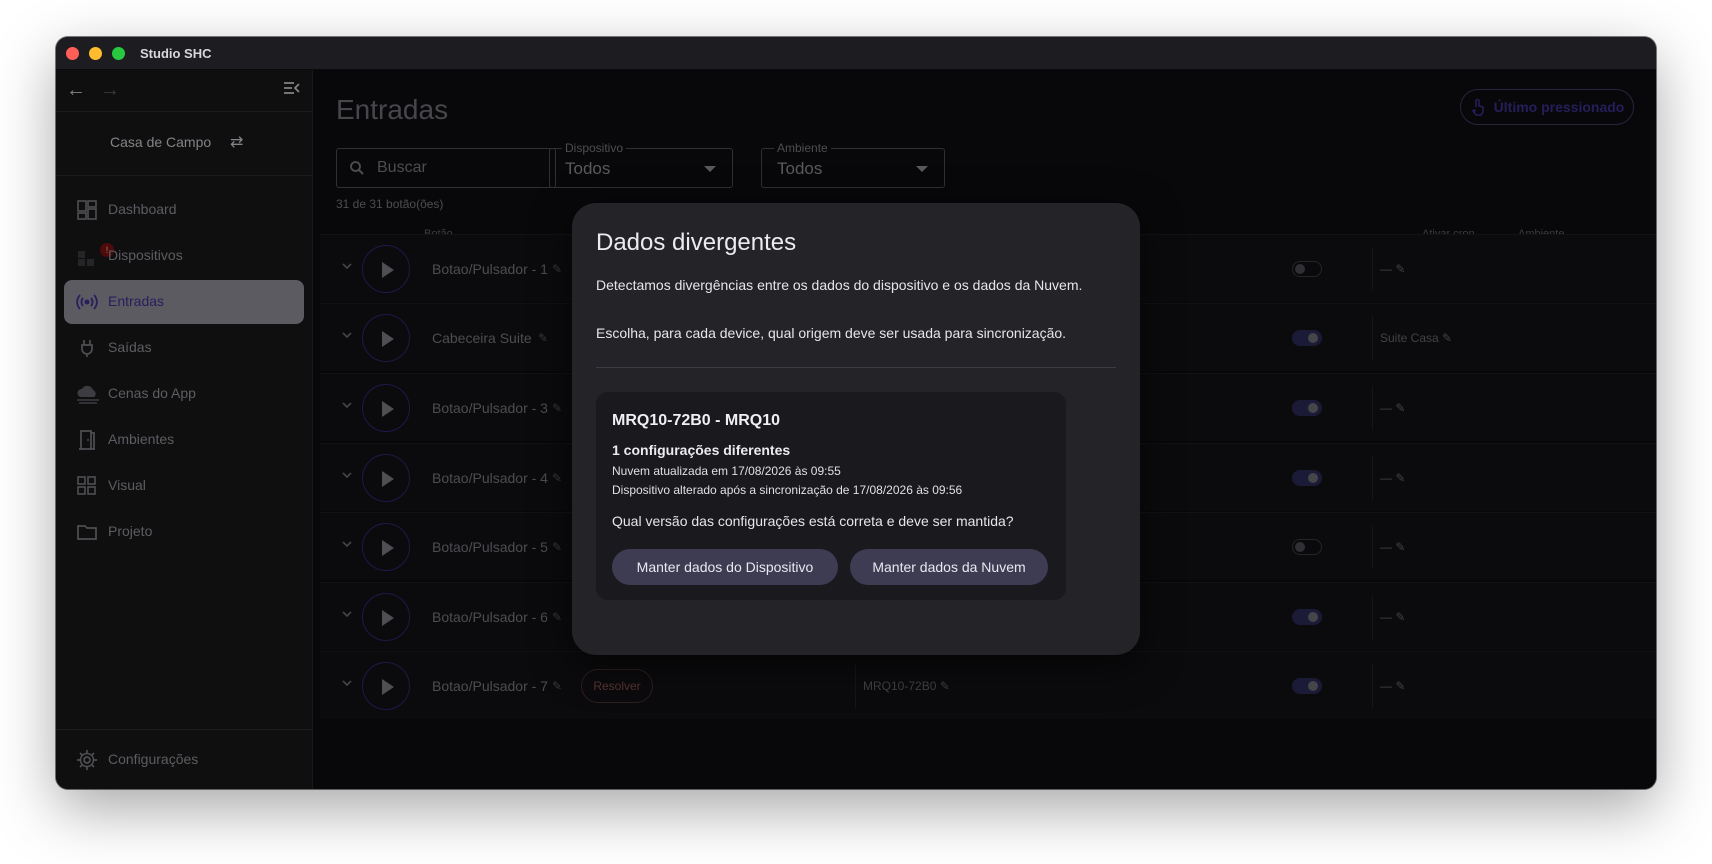  Describe the element at coordinates (856, 53) in the screenshot. I see `title-bar: Studio SHC` at that location.